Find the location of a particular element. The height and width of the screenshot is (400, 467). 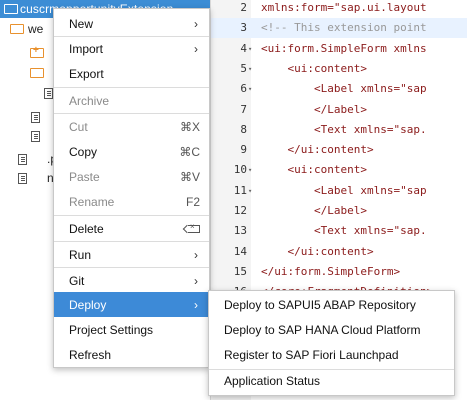

menu-item-cut: Cut ⌘X is located at coordinates (131, 126).